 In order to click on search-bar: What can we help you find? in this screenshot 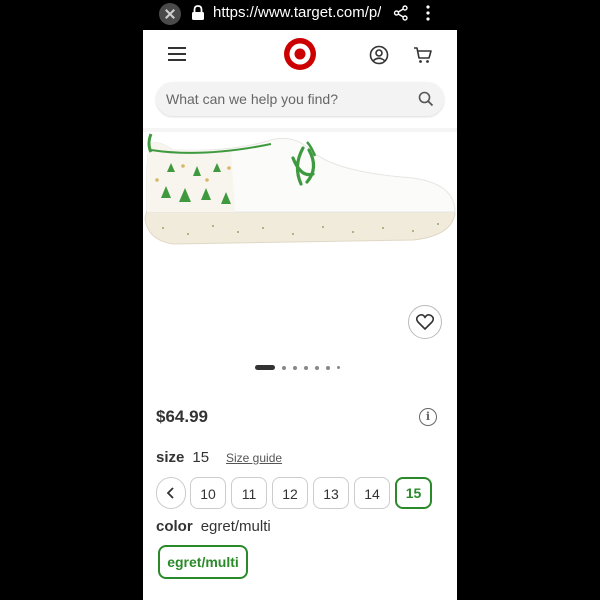, I will do `click(300, 99)`.